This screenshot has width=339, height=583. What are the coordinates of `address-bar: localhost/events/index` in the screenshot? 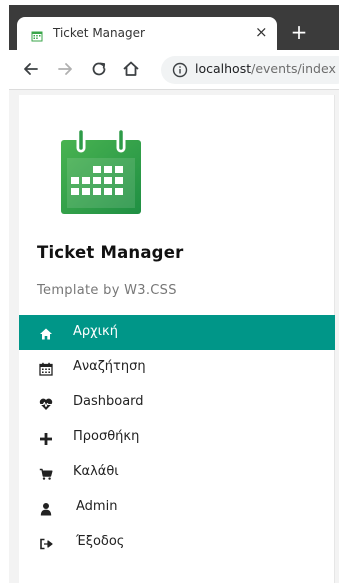 It's located at (250, 70).